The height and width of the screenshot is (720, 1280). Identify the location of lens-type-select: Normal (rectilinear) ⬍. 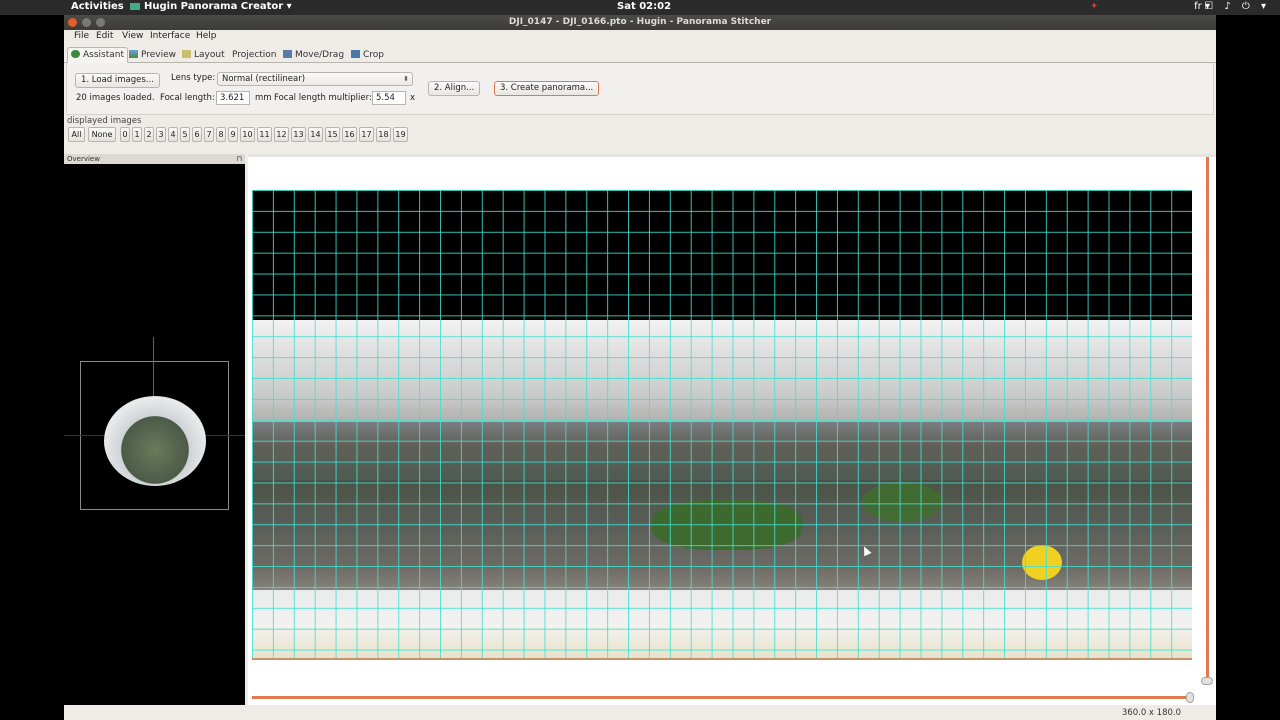
(315, 79).